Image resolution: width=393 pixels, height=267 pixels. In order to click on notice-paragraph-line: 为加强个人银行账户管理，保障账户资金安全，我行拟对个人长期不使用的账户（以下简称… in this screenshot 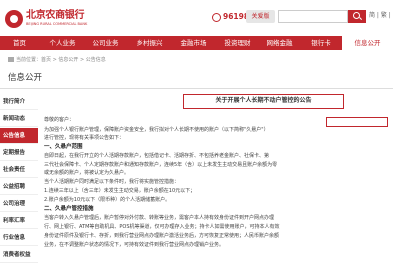, I will do `click(156, 130)`.